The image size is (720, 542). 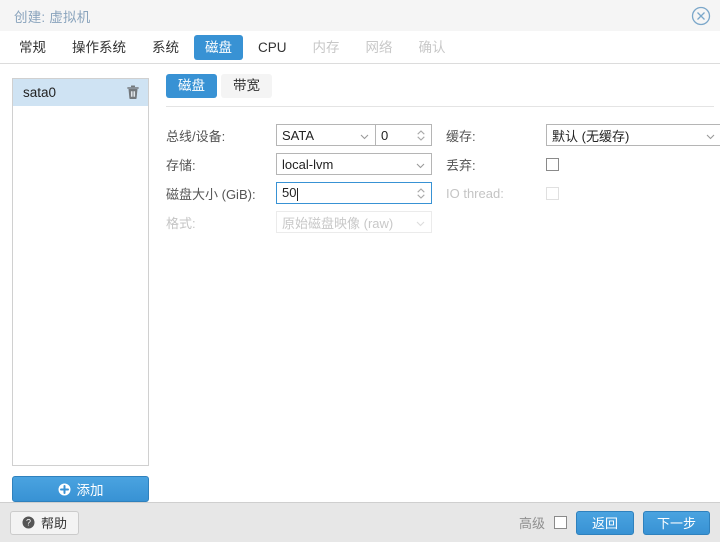 I want to click on storage-select-value: local-lvm, so click(x=308, y=164).